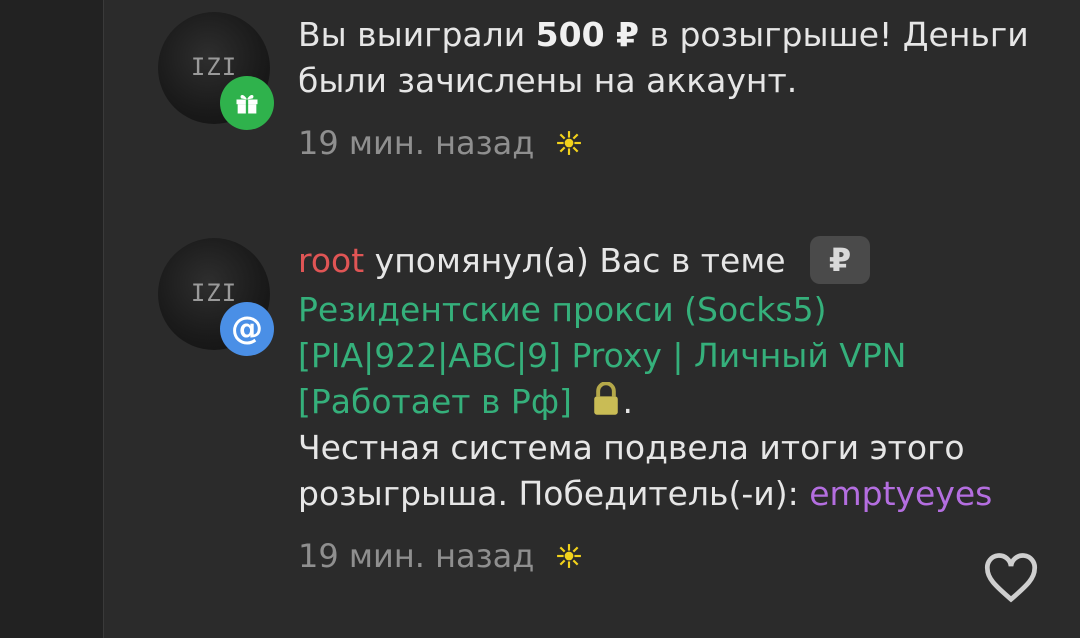  I want to click on message-text: Вы выиграли, so click(417, 34).